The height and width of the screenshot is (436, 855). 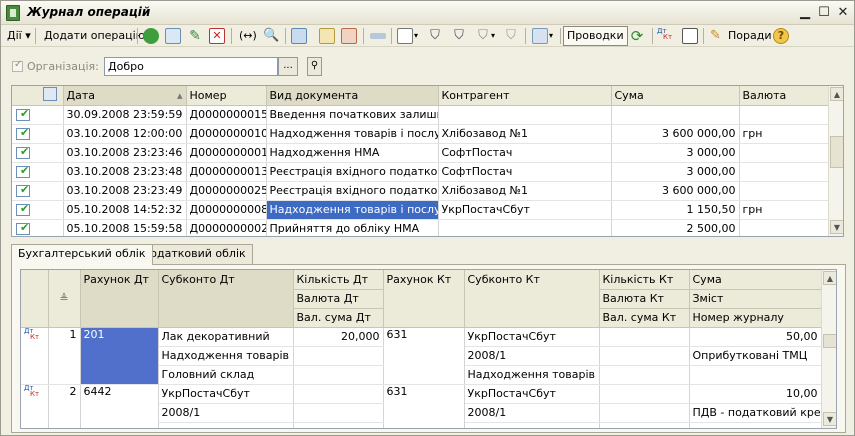 I want to click on remove-filter-icon: ⛉, so click(x=511, y=36).